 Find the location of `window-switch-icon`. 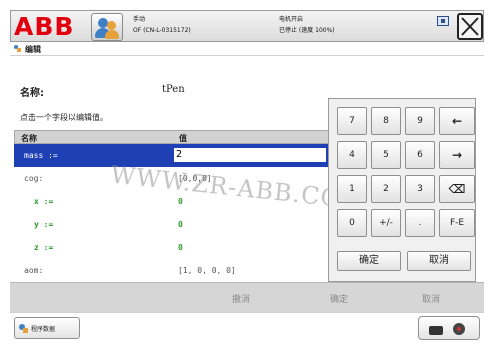

window-switch-icon is located at coordinates (443, 21).